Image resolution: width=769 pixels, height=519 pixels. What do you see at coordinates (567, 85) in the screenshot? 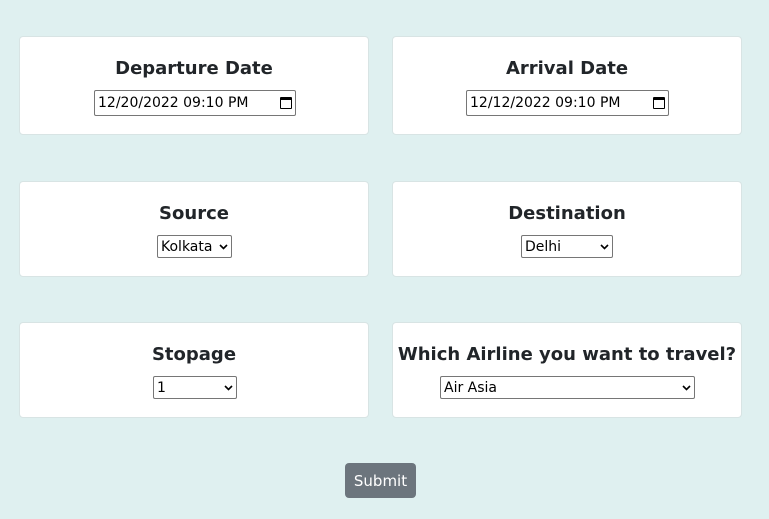
I see `arrival-date-card: Arrival Date 12/12/2022 09:10 PM` at bounding box center [567, 85].